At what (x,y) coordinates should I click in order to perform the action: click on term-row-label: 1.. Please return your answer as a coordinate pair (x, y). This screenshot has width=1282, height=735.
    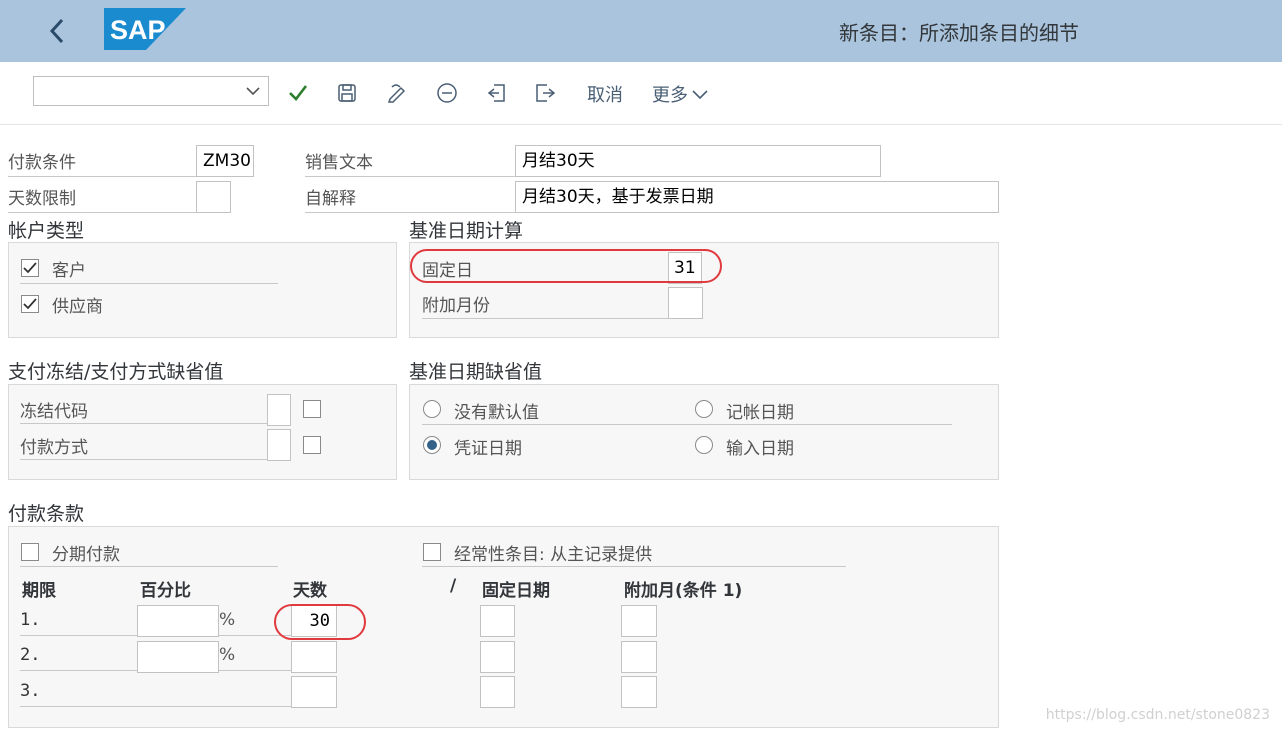
    Looking at the image, I should click on (78, 623).